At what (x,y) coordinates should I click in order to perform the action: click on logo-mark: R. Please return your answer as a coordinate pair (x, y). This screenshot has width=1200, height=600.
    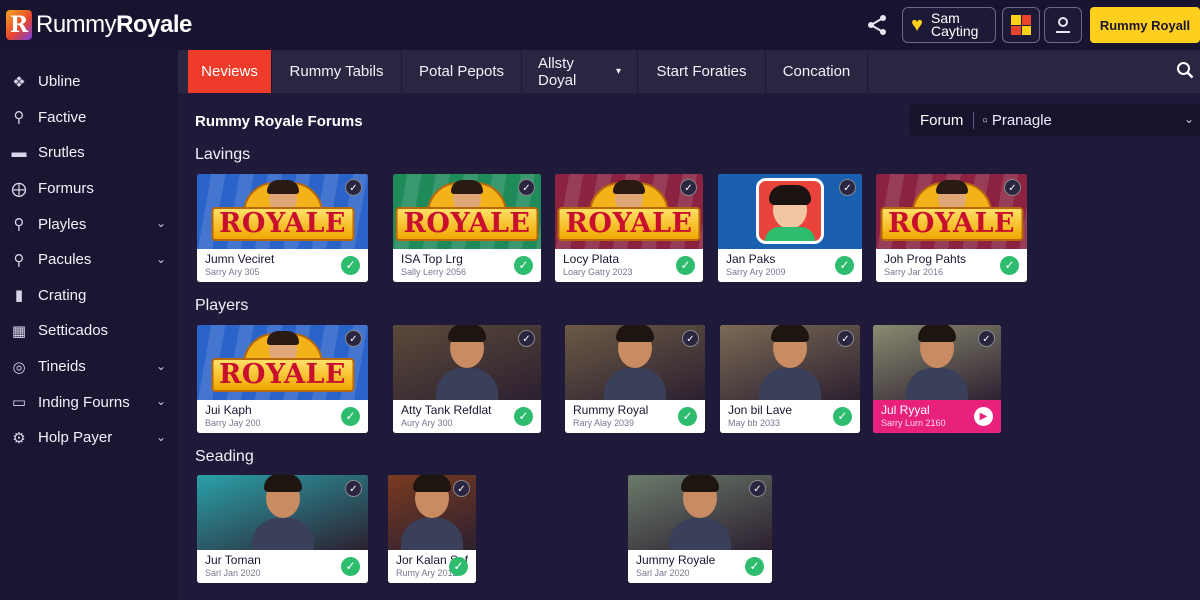
    Looking at the image, I should click on (19, 25).